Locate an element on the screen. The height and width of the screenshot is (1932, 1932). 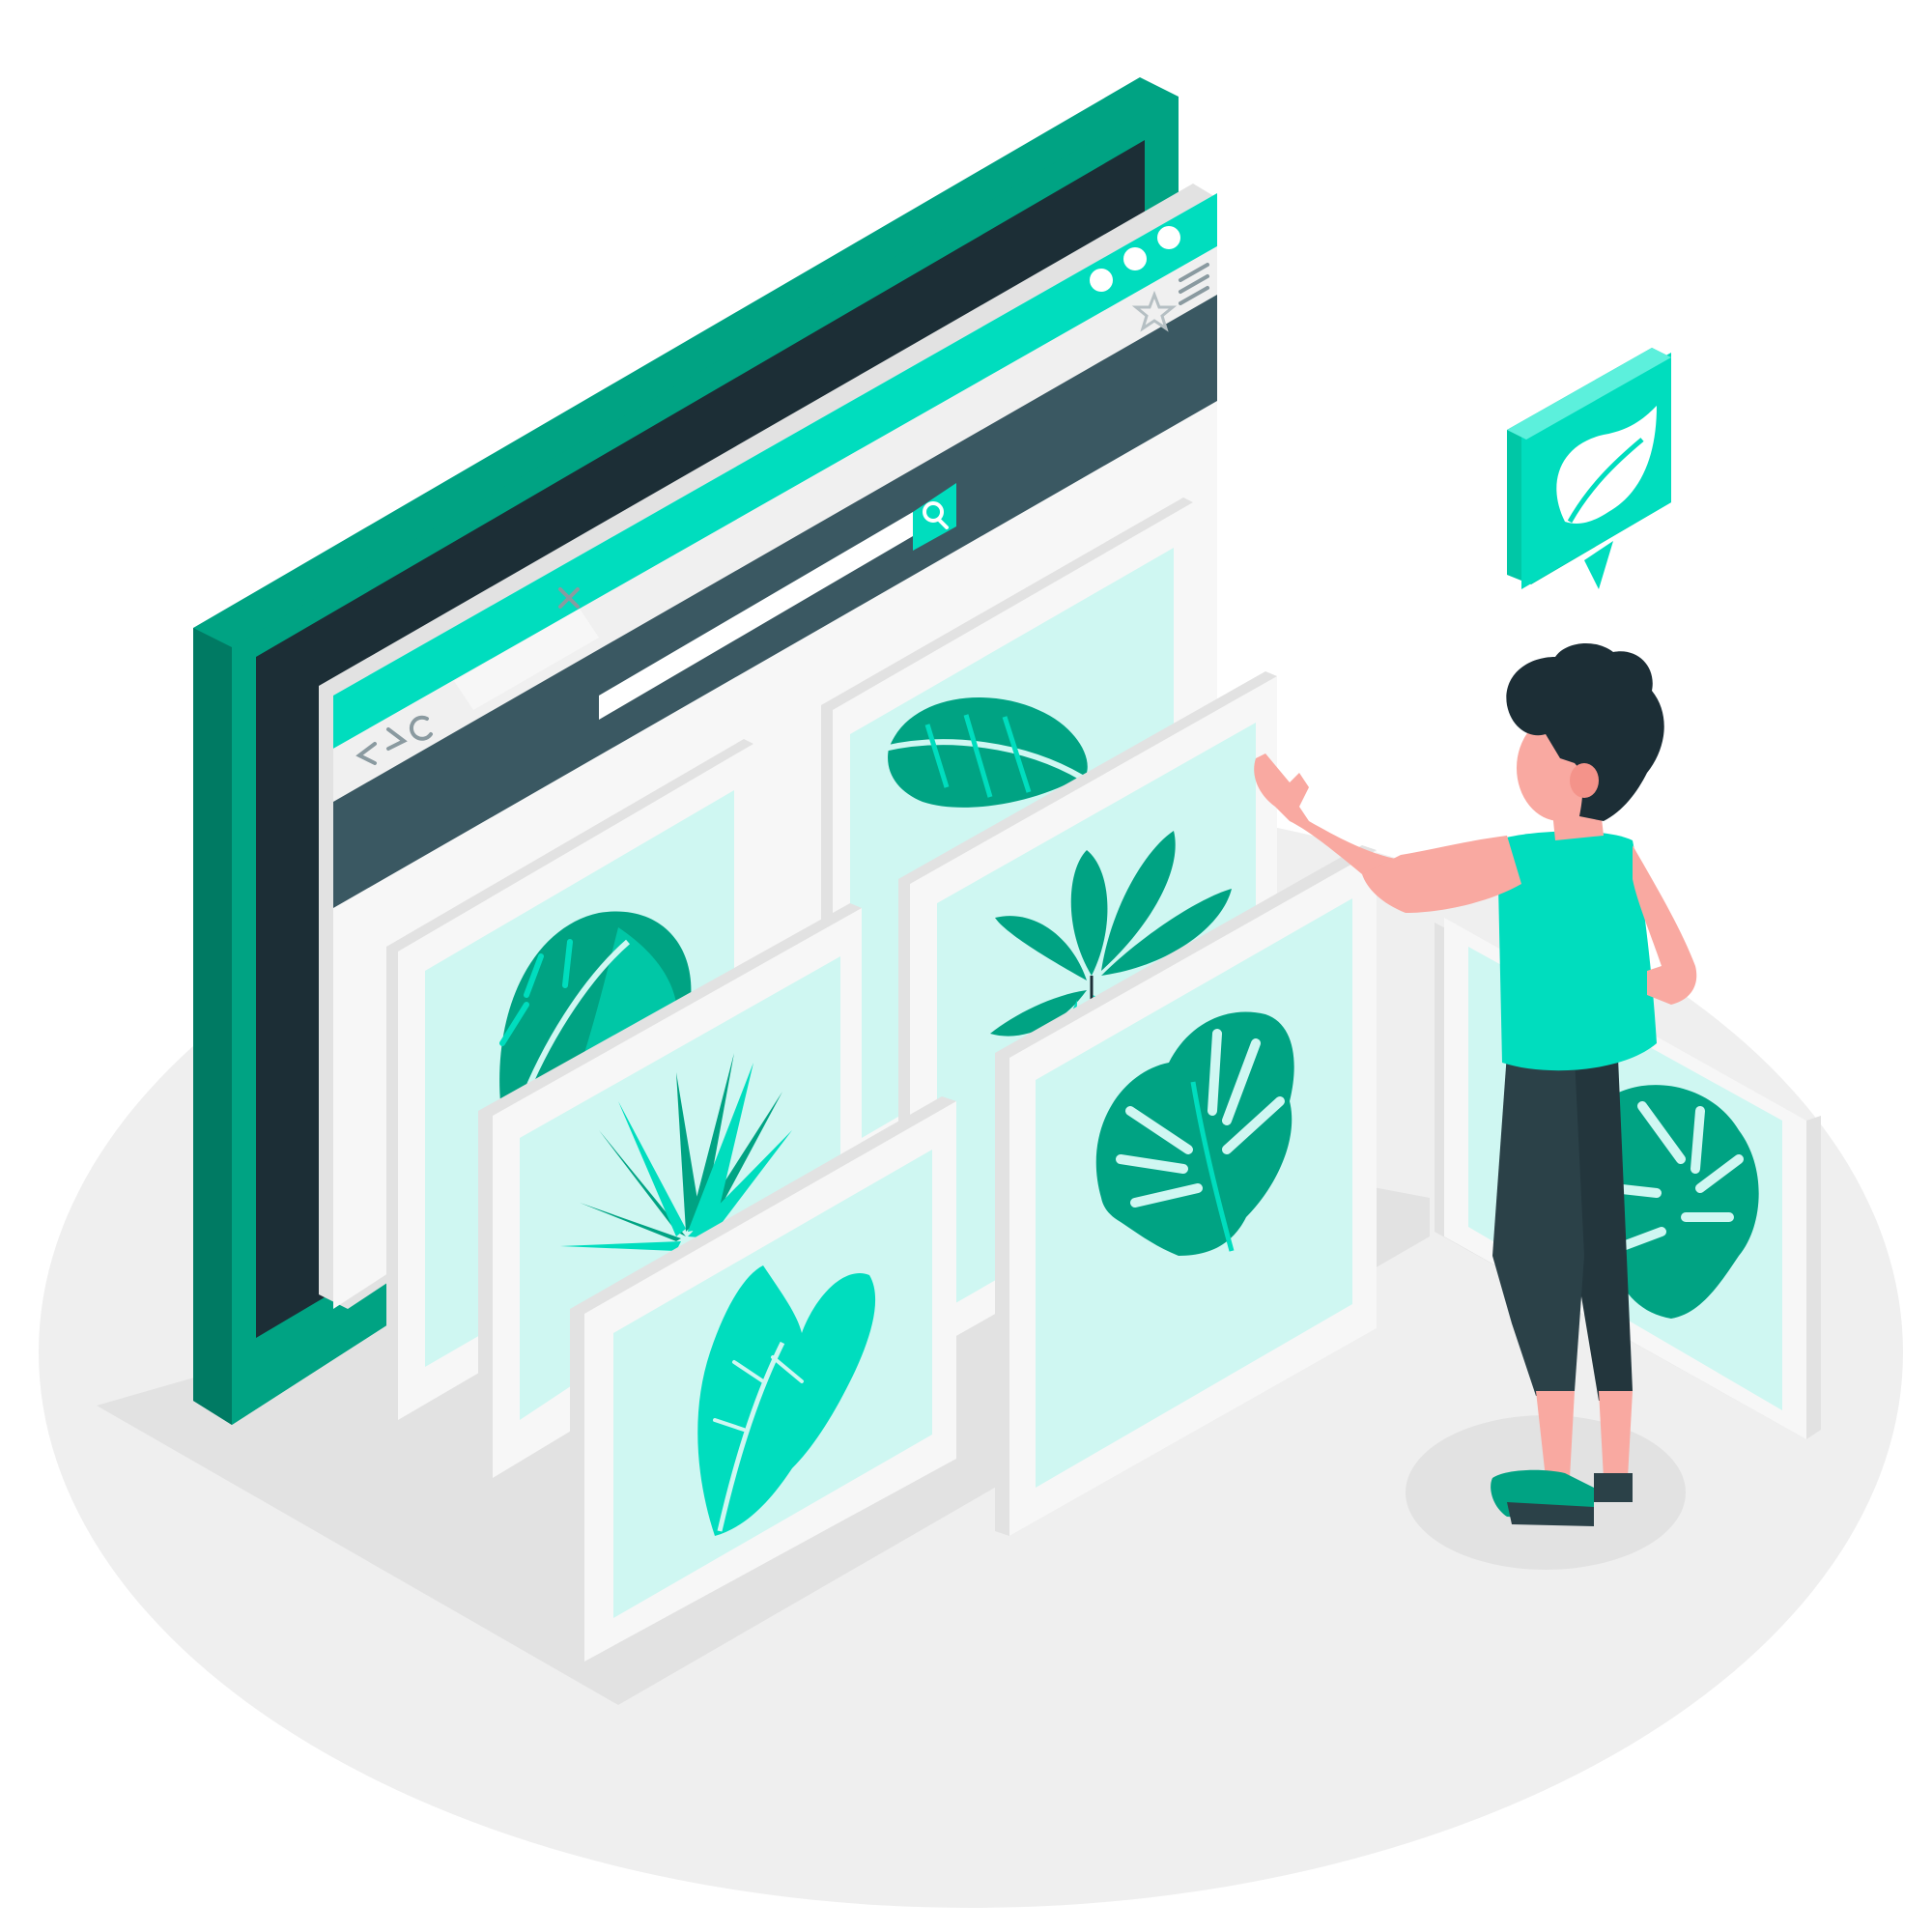
leaf-badge is located at coordinates (1589, 468).